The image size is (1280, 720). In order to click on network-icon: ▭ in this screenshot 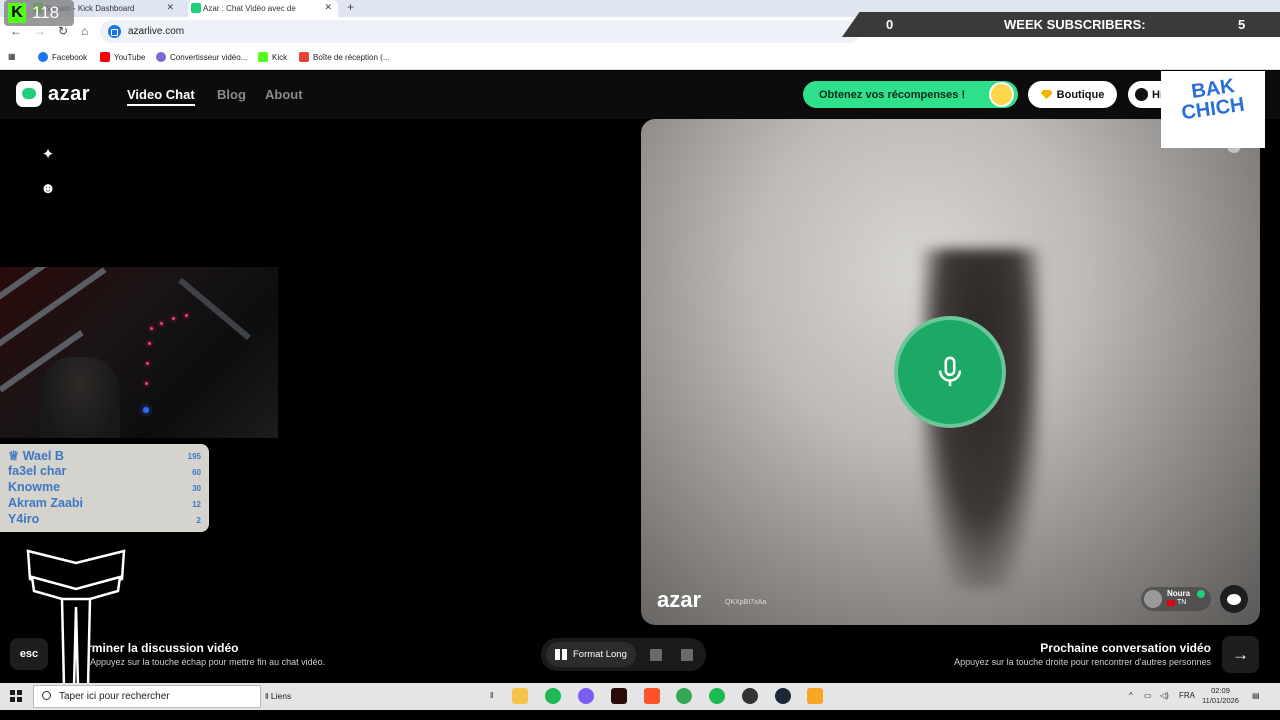, I will do `click(1148, 695)`.